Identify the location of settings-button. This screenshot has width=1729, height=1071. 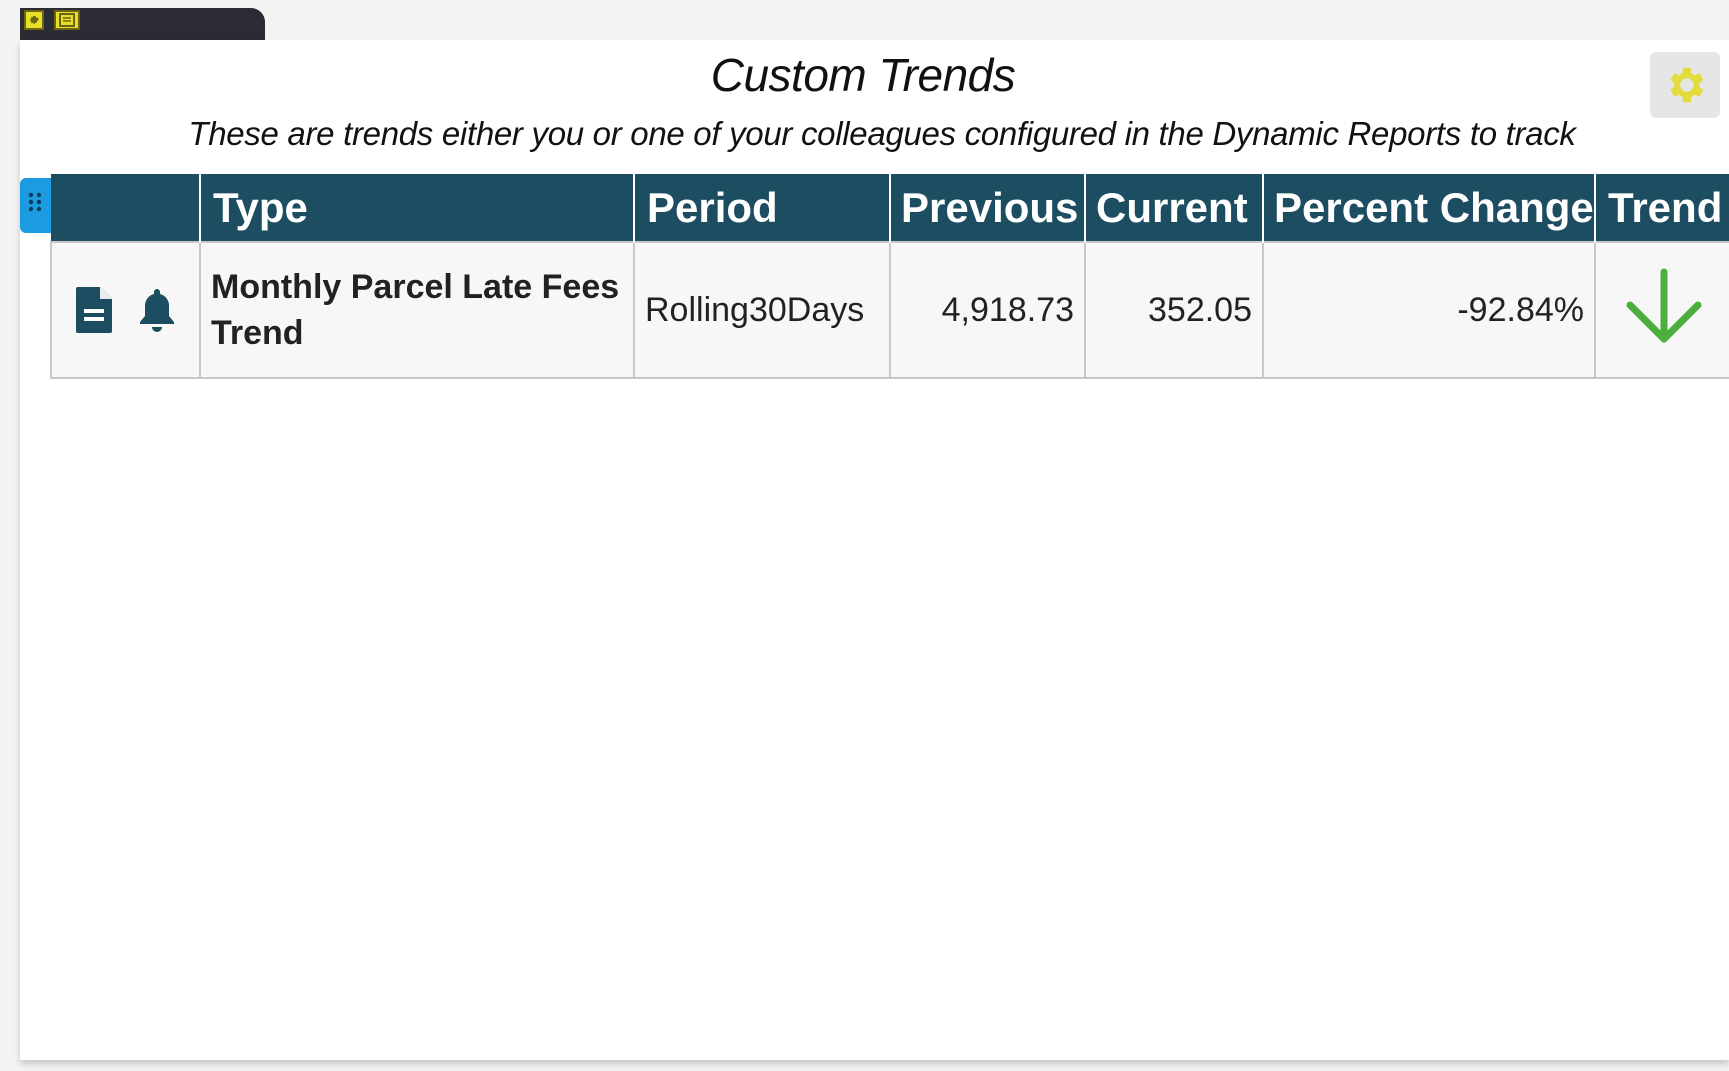
(1685, 85).